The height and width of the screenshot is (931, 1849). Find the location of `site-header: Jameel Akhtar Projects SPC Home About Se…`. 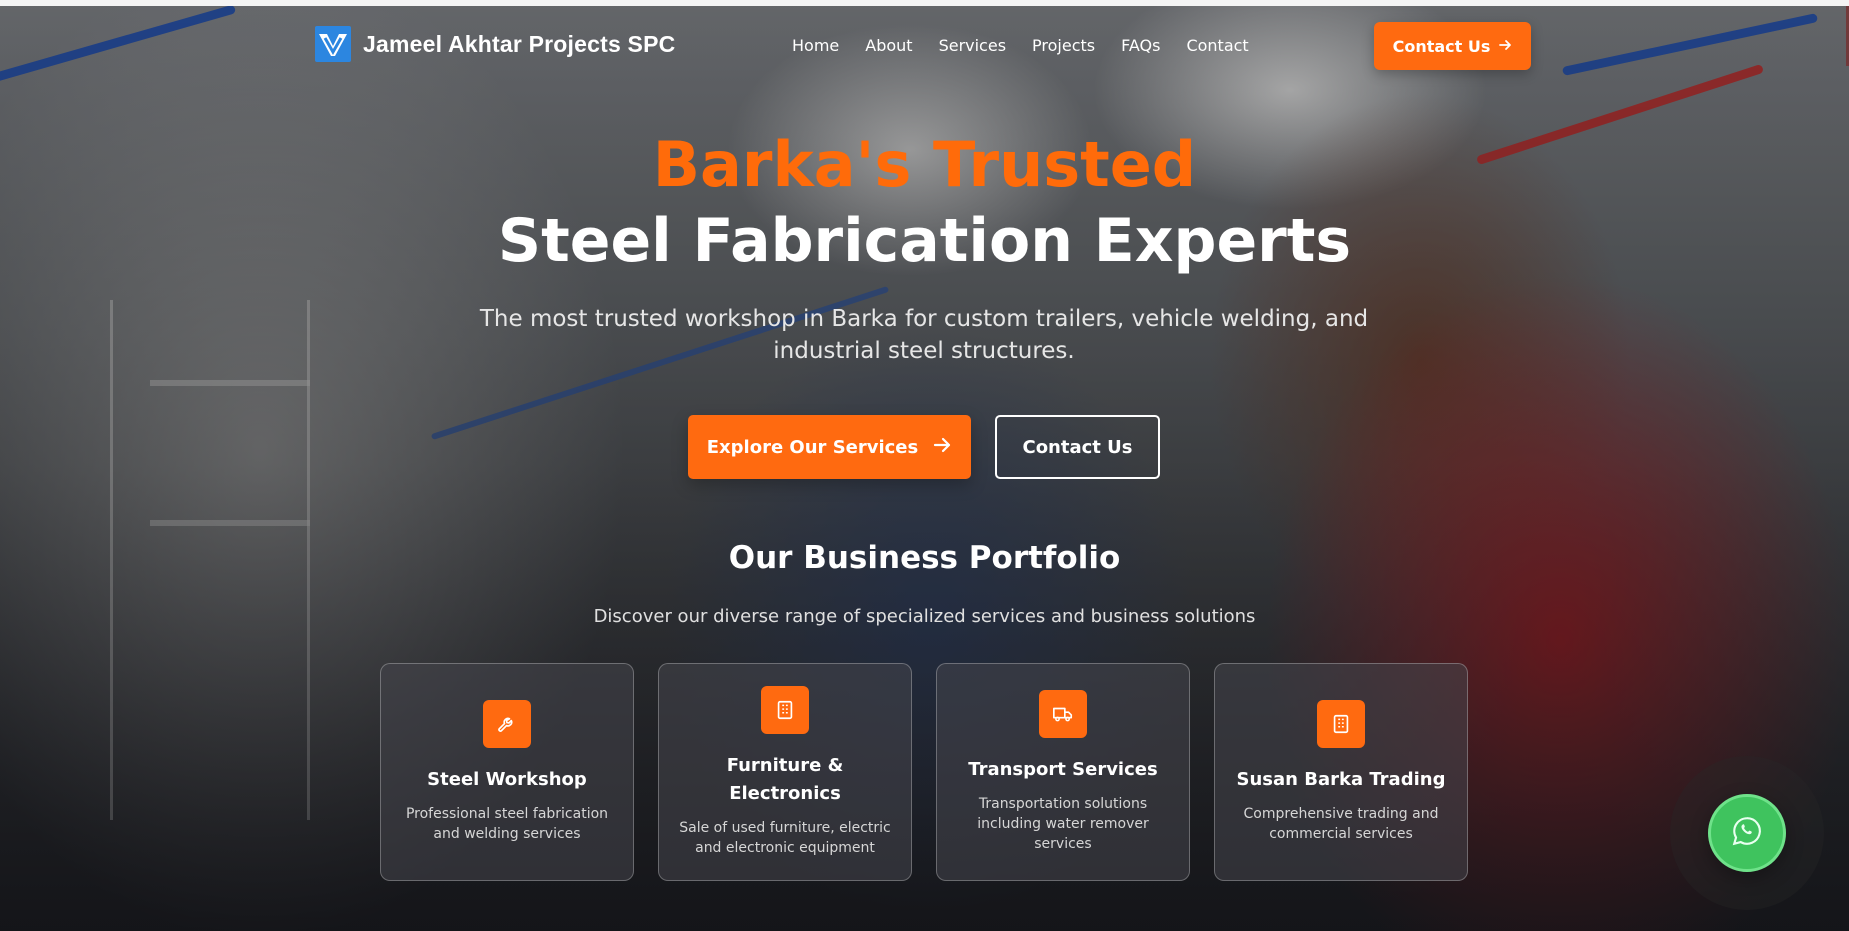

site-header: Jameel Akhtar Projects SPC Home About Se… is located at coordinates (924, 46).